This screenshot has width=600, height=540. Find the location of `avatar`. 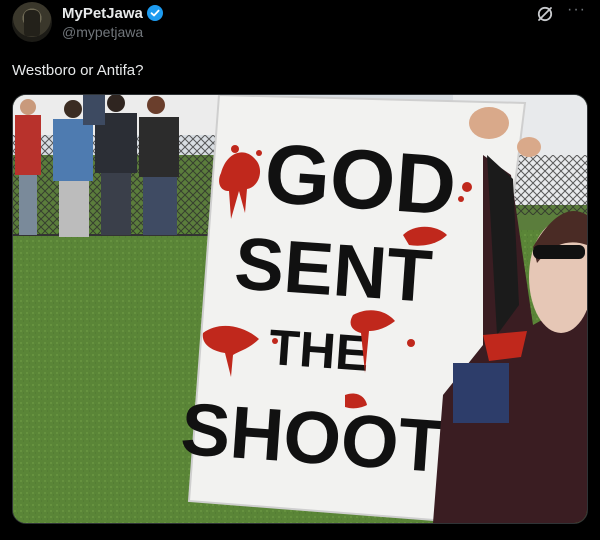

avatar is located at coordinates (32, 22).